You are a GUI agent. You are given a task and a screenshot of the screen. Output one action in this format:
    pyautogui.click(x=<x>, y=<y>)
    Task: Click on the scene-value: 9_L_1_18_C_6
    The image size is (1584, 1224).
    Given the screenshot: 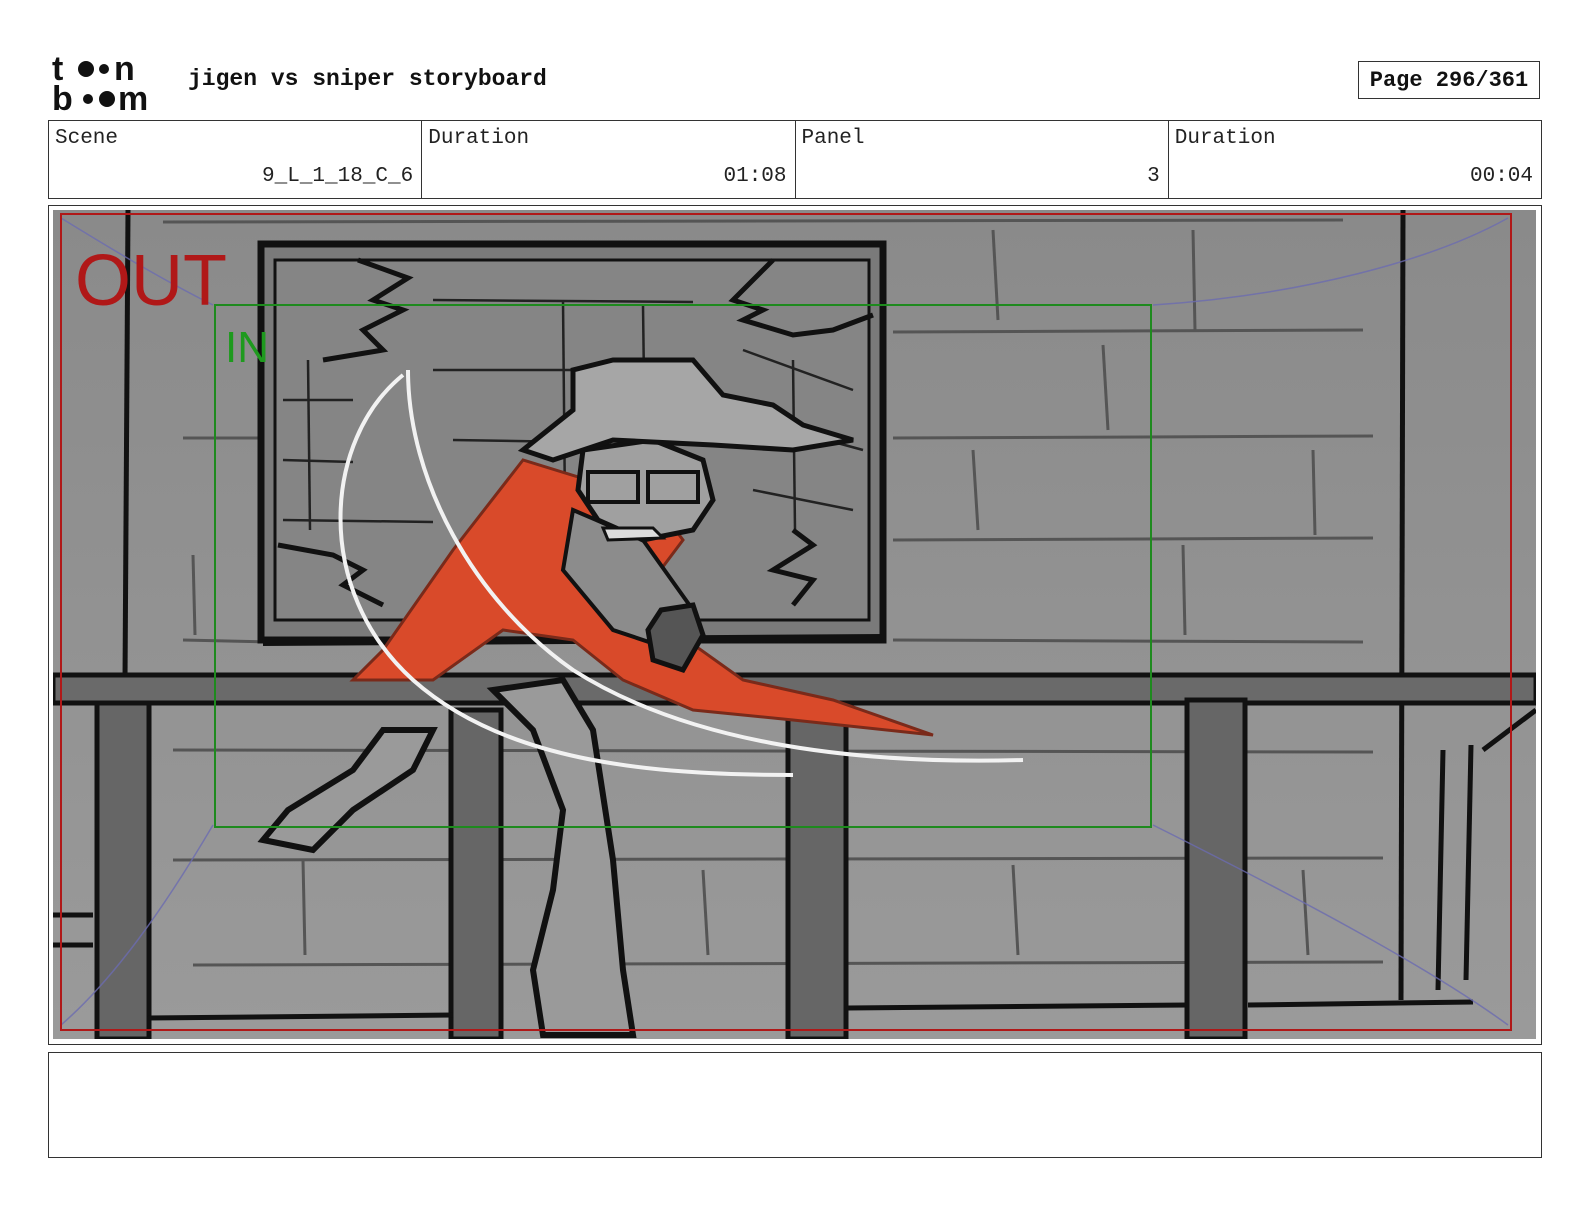 What is the action you would take?
    pyautogui.click(x=338, y=176)
    